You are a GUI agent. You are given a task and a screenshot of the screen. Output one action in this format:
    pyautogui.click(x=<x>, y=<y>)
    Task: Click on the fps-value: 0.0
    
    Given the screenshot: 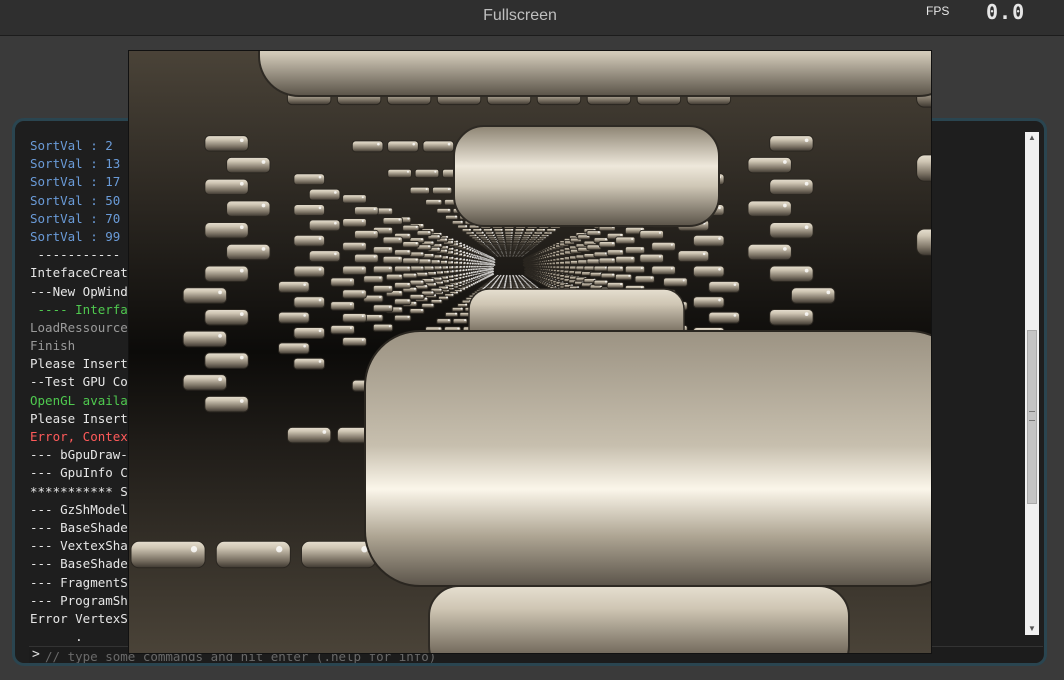 What is the action you would take?
    pyautogui.click(x=1006, y=12)
    